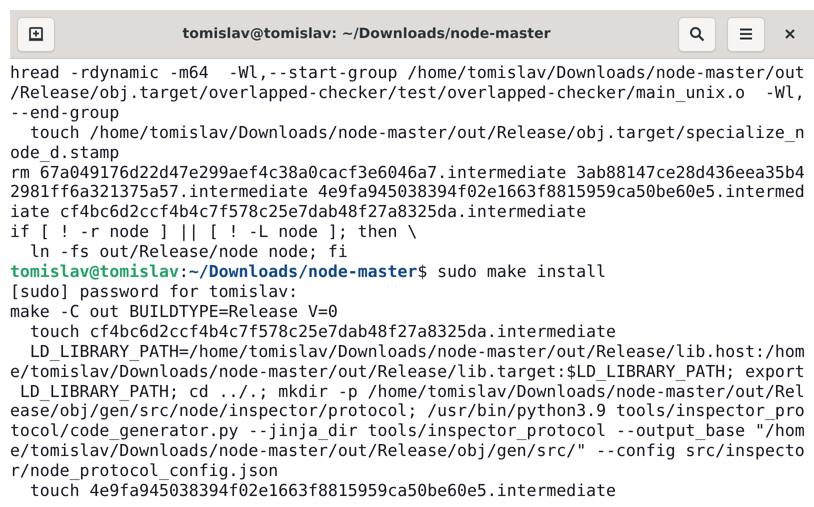  Describe the element at coordinates (154, 292) in the screenshot. I see `terminal-line: [sudo] password for tomislav:` at that location.